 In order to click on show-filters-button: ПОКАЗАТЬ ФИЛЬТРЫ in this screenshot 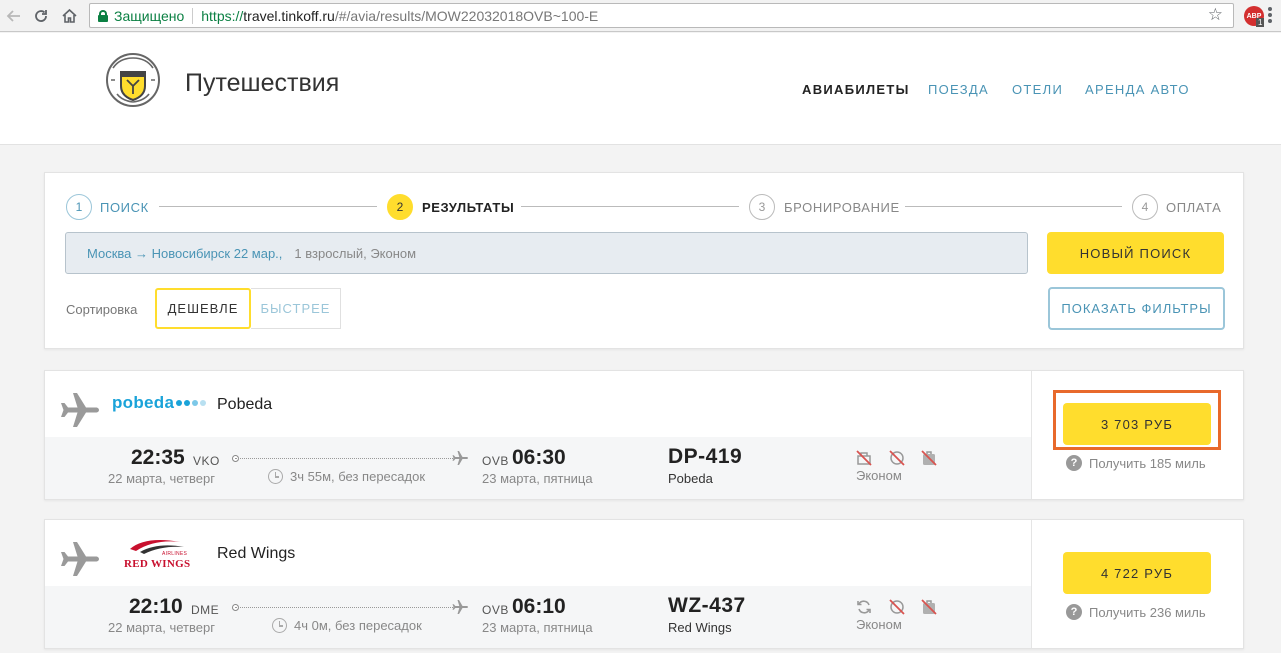, I will do `click(1136, 308)`.